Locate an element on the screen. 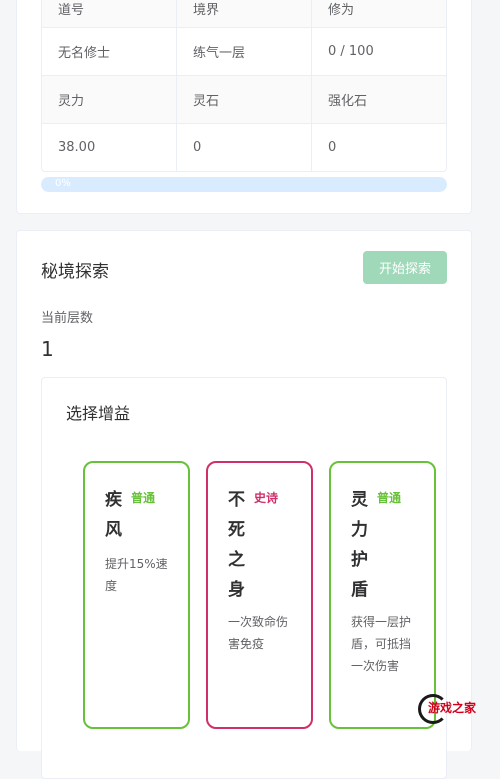  table-row: 灵力 灵石 强化石 is located at coordinates (244, 99).